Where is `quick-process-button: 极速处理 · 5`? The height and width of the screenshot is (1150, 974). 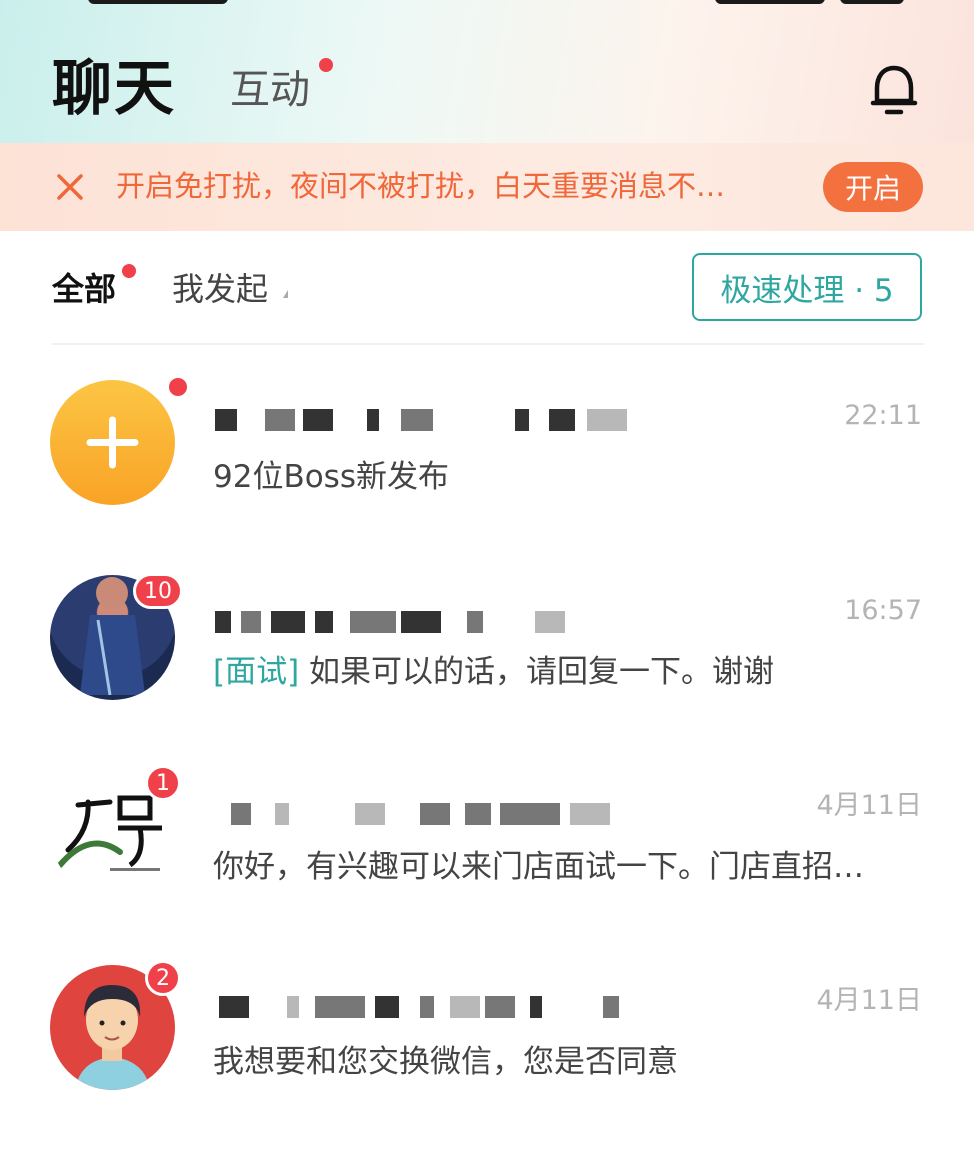 quick-process-button: 极速处理 · 5 is located at coordinates (807, 287).